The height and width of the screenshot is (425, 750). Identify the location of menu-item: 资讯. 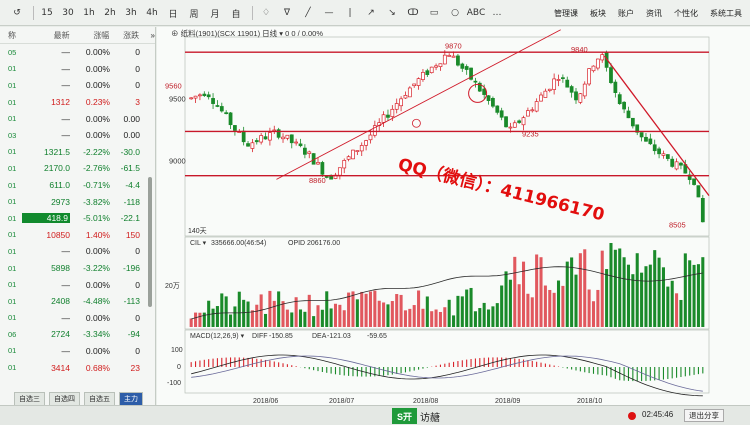
(654, 13).